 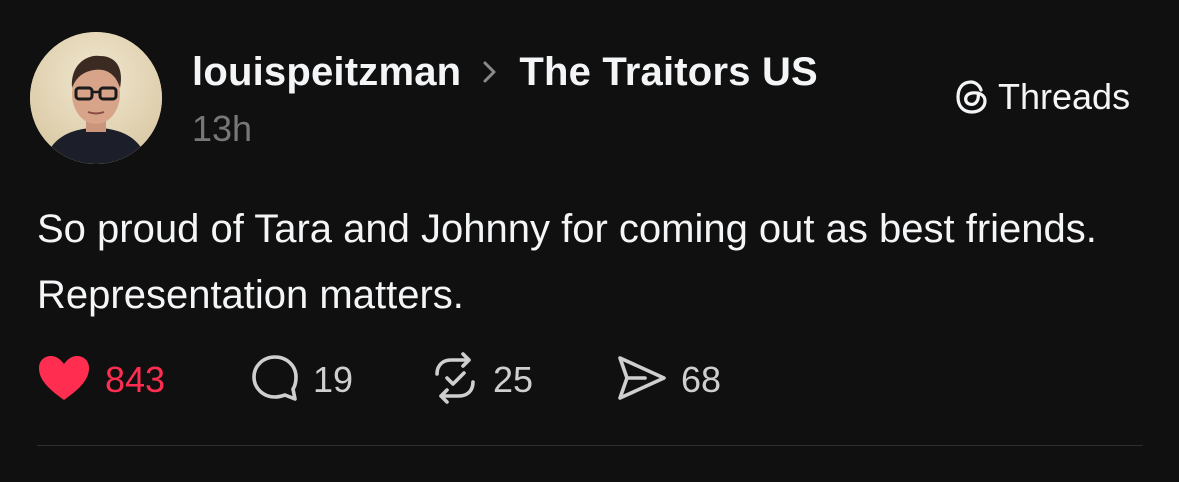 What do you see at coordinates (101, 380) in the screenshot?
I see `like-button: 843` at bounding box center [101, 380].